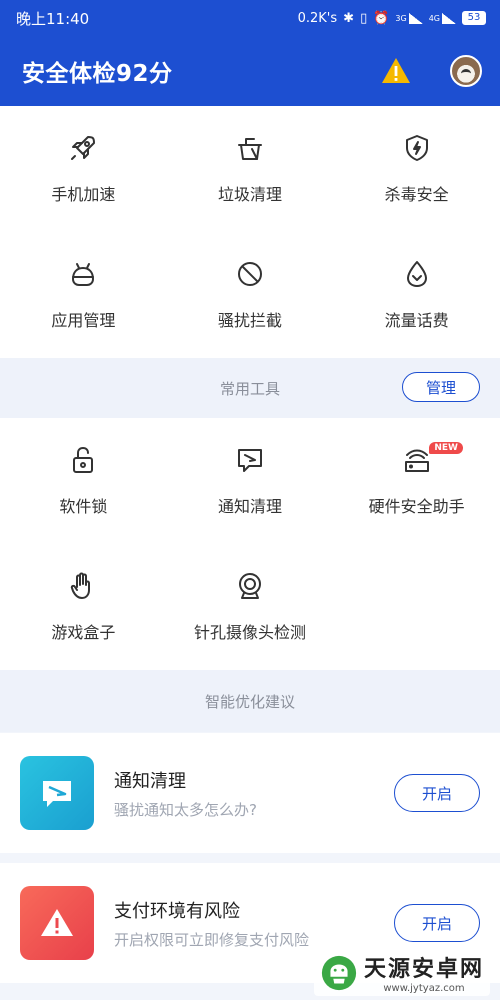 The height and width of the screenshot is (1000, 500). I want to click on grid-label: 手机加速, so click(83, 194).